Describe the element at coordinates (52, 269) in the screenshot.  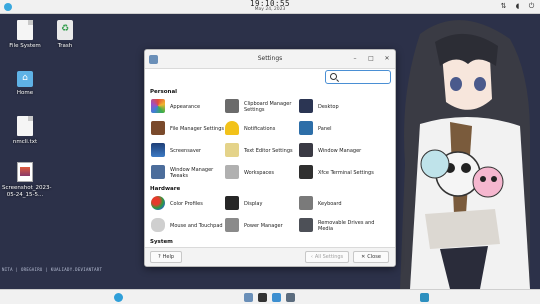
I see `wallpaper-credit-text: NITA | OREGAIRU | KUALIADY.DEVIANTART` at that location.